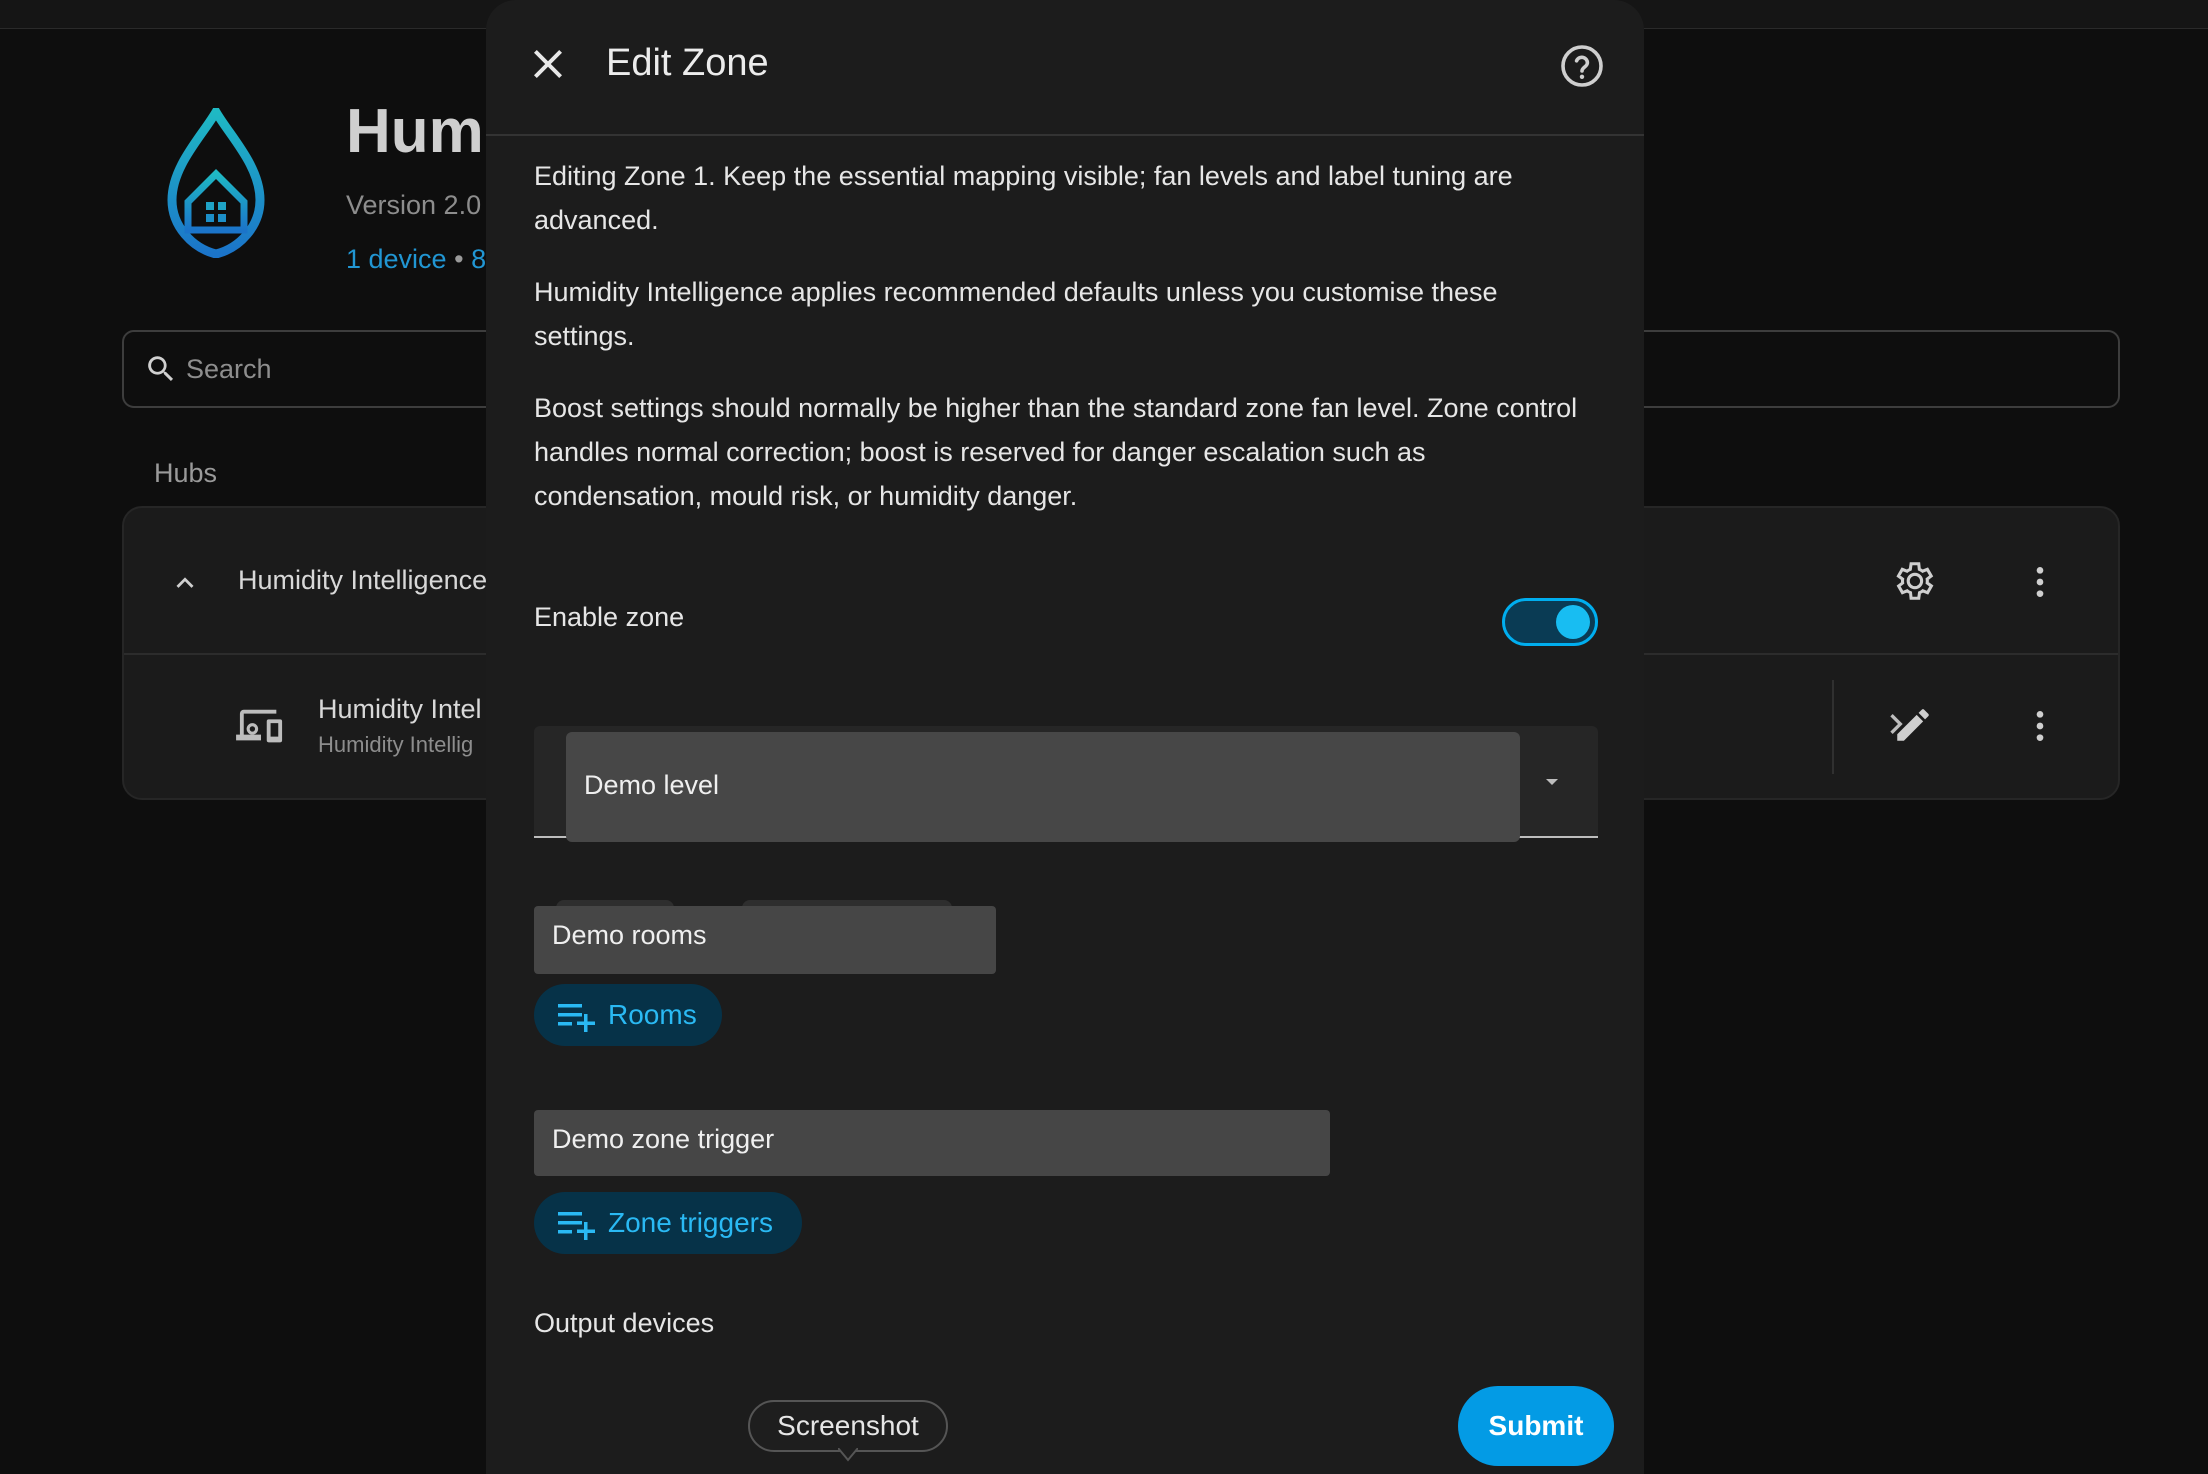 This screenshot has height=1474, width=2208. Describe the element at coordinates (1582, 66) in the screenshot. I see `help-icon` at that location.